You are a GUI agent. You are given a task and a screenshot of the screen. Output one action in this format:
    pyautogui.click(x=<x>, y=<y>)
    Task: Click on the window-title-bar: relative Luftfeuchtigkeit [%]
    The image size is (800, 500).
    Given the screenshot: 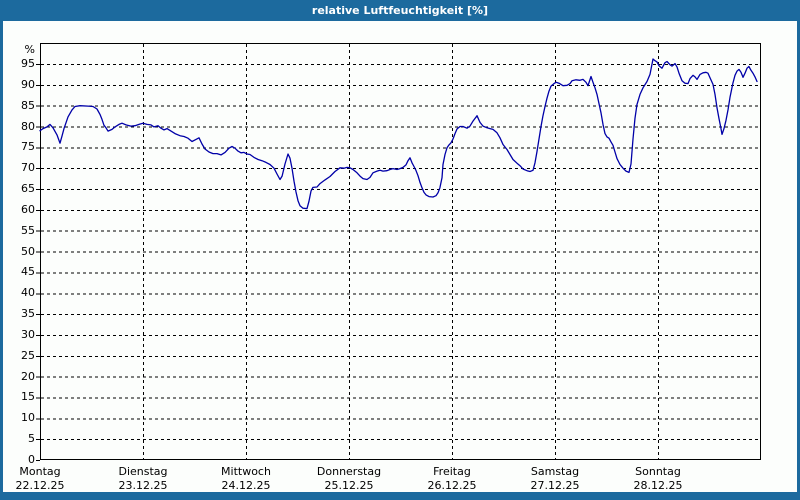 What is the action you would take?
    pyautogui.click(x=400, y=10)
    